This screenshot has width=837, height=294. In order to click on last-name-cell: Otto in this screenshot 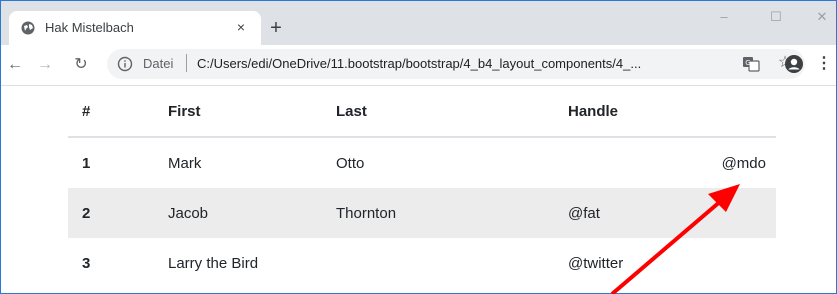, I will do `click(350, 163)`.